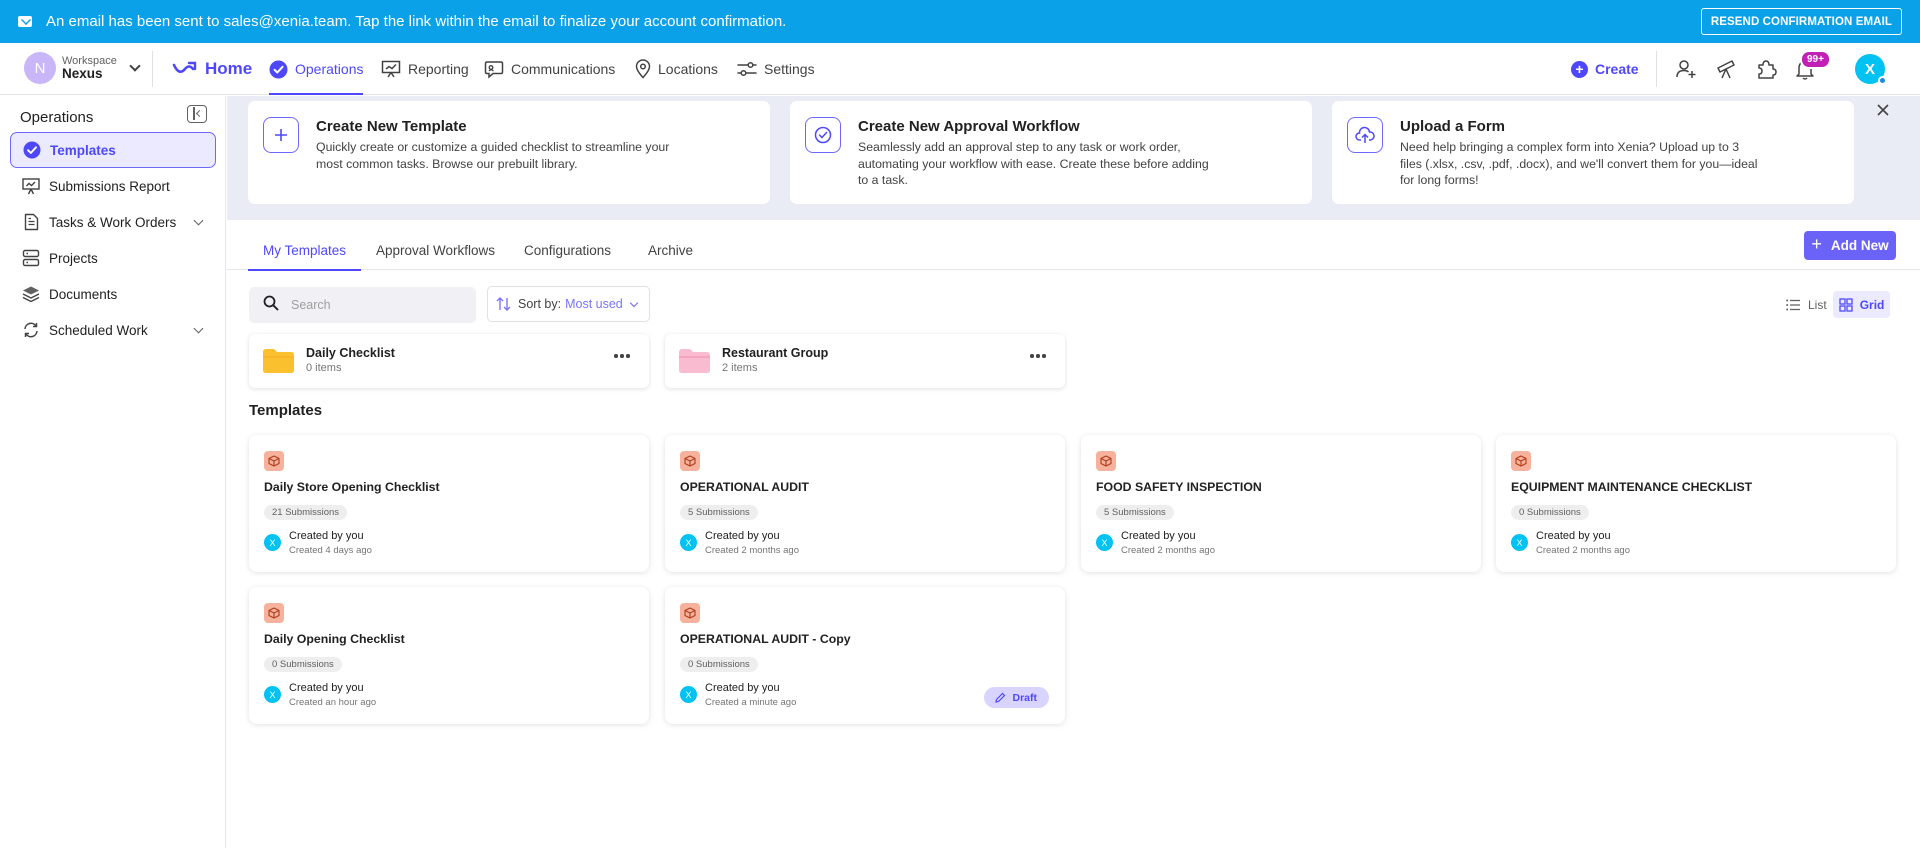 This screenshot has height=848, width=1920. Describe the element at coordinates (350, 353) in the screenshot. I see `folder-name: Daily Checklist` at that location.